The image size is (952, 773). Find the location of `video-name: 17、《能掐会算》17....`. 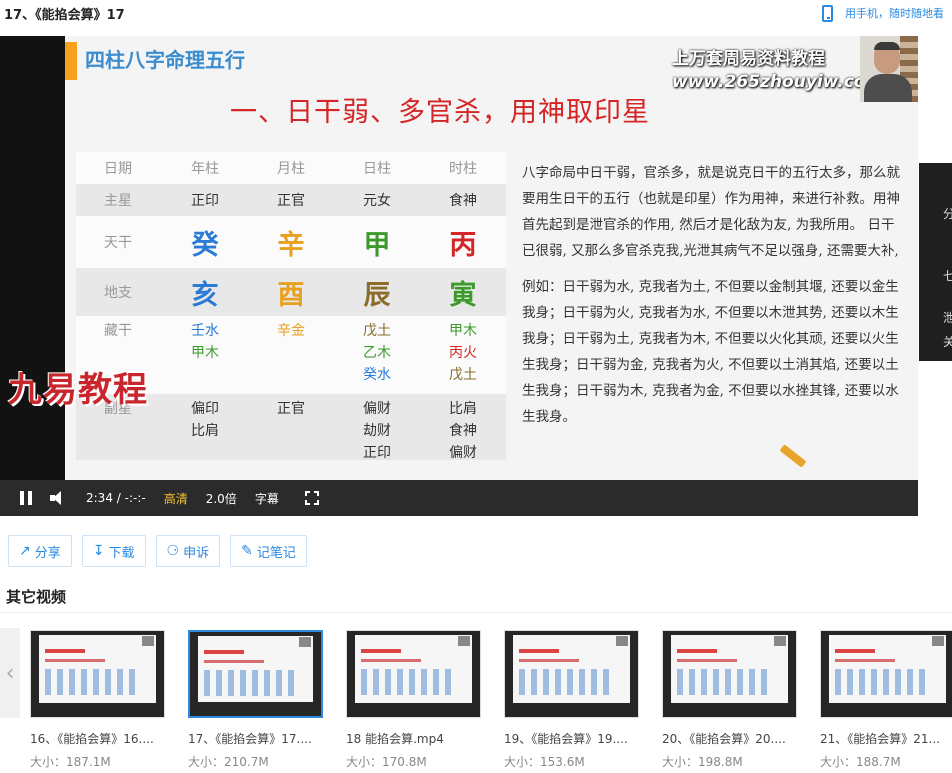

video-name: 17、《能掐会算》17.... is located at coordinates (255, 738).